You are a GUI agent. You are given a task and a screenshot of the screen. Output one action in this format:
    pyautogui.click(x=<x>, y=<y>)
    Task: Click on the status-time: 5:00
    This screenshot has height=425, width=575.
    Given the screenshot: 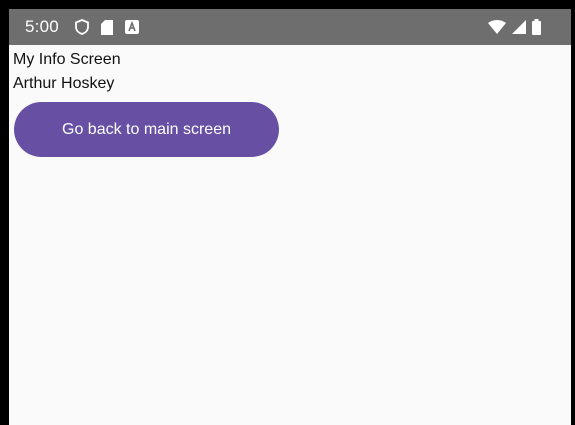 What is the action you would take?
    pyautogui.click(x=42, y=26)
    